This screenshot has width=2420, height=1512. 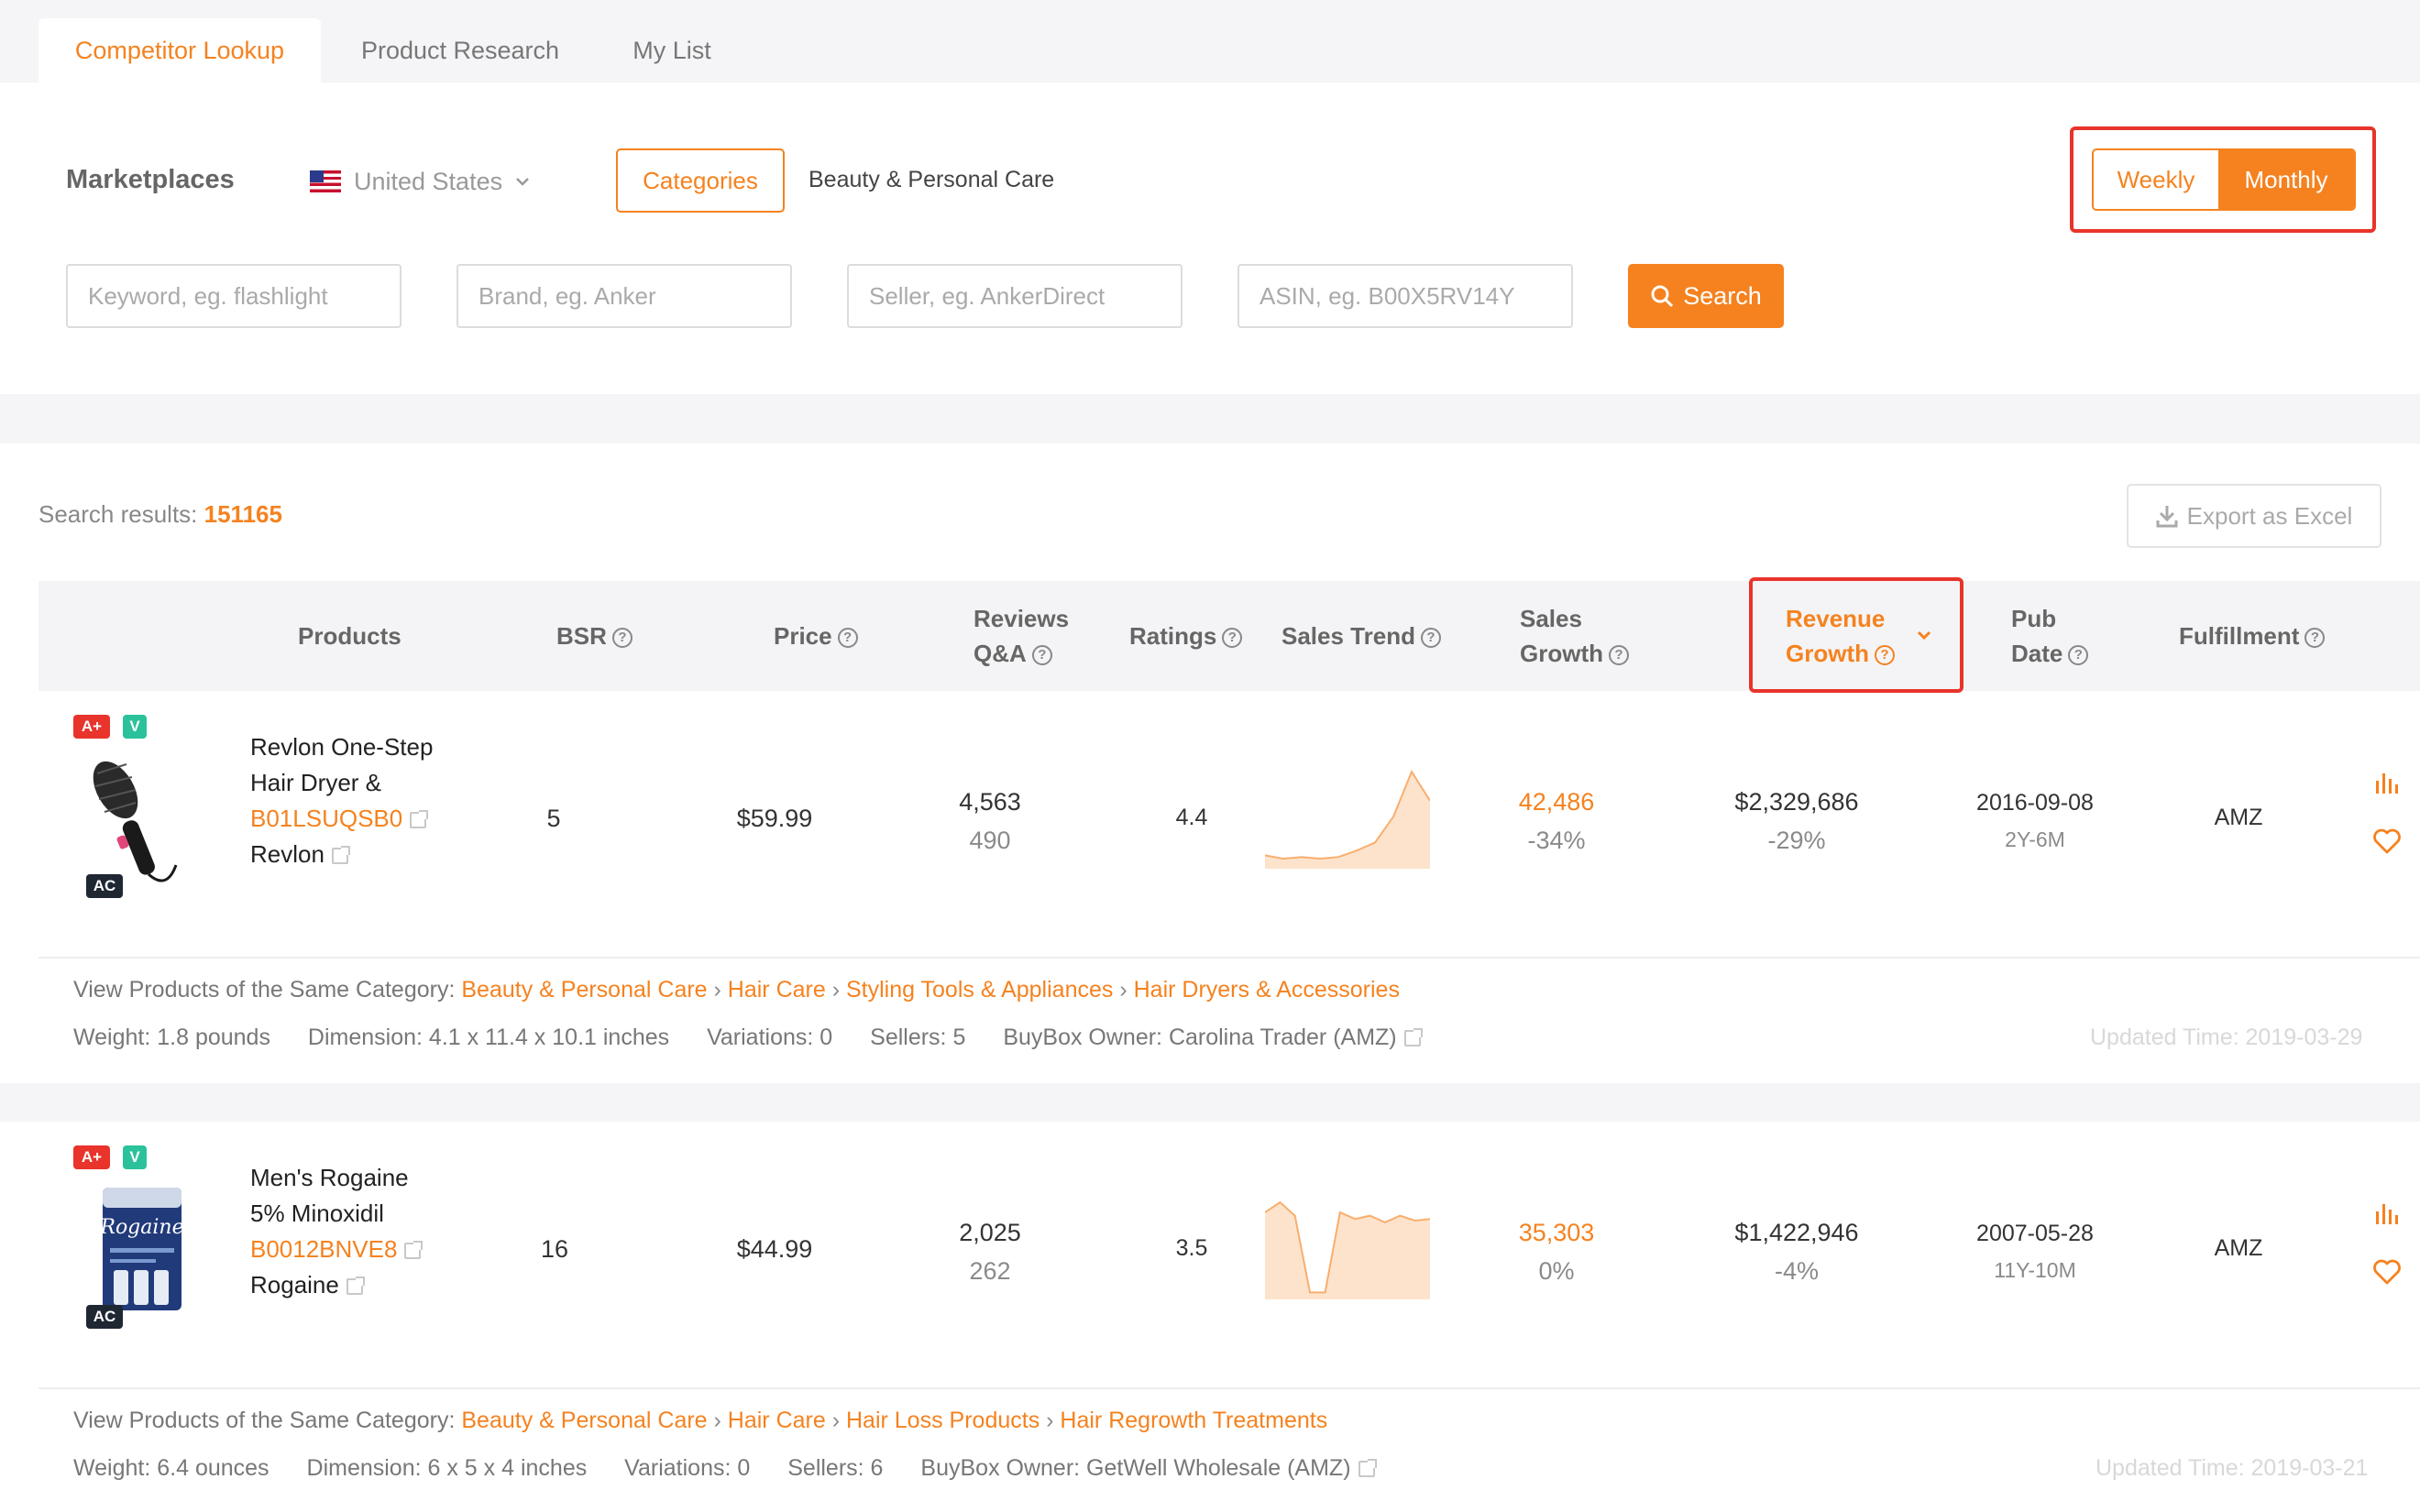 What do you see at coordinates (264, 1420) in the screenshot?
I see `category-prefix: View Products of the Same Category:` at bounding box center [264, 1420].